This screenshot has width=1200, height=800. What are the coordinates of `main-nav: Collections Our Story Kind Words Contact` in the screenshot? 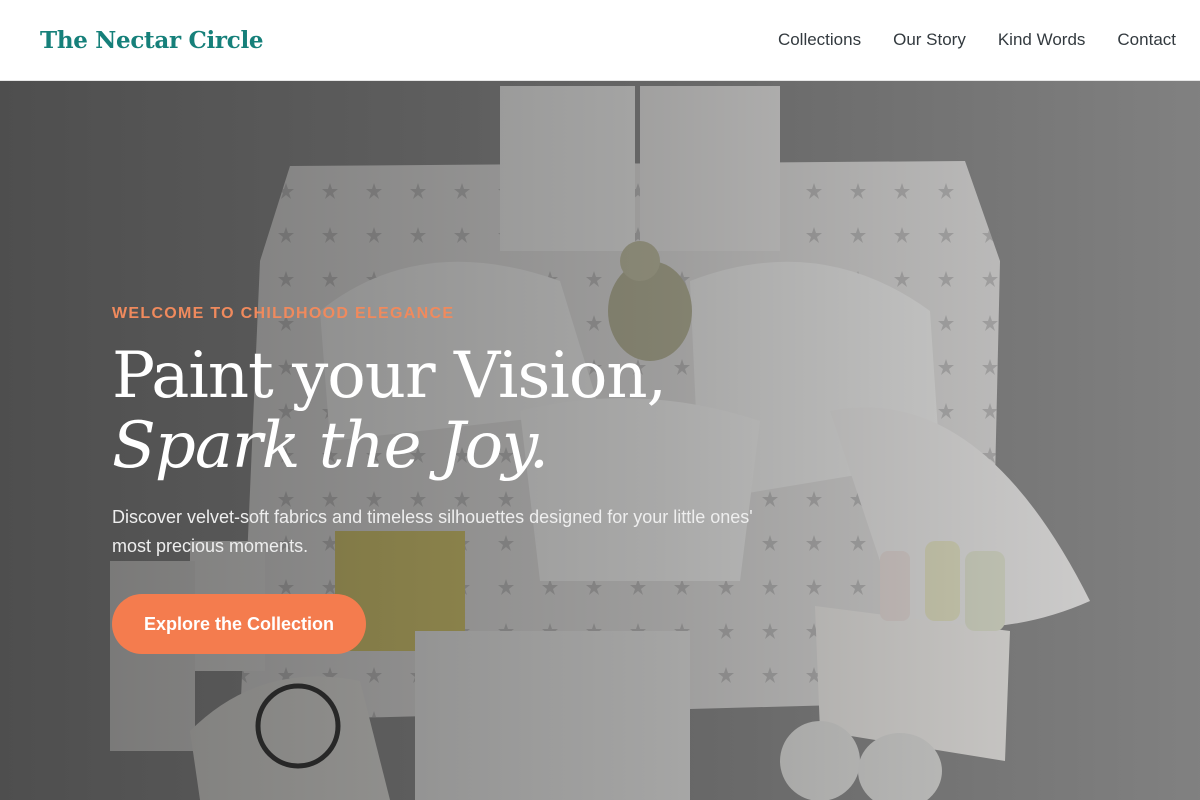 It's located at (961, 40).